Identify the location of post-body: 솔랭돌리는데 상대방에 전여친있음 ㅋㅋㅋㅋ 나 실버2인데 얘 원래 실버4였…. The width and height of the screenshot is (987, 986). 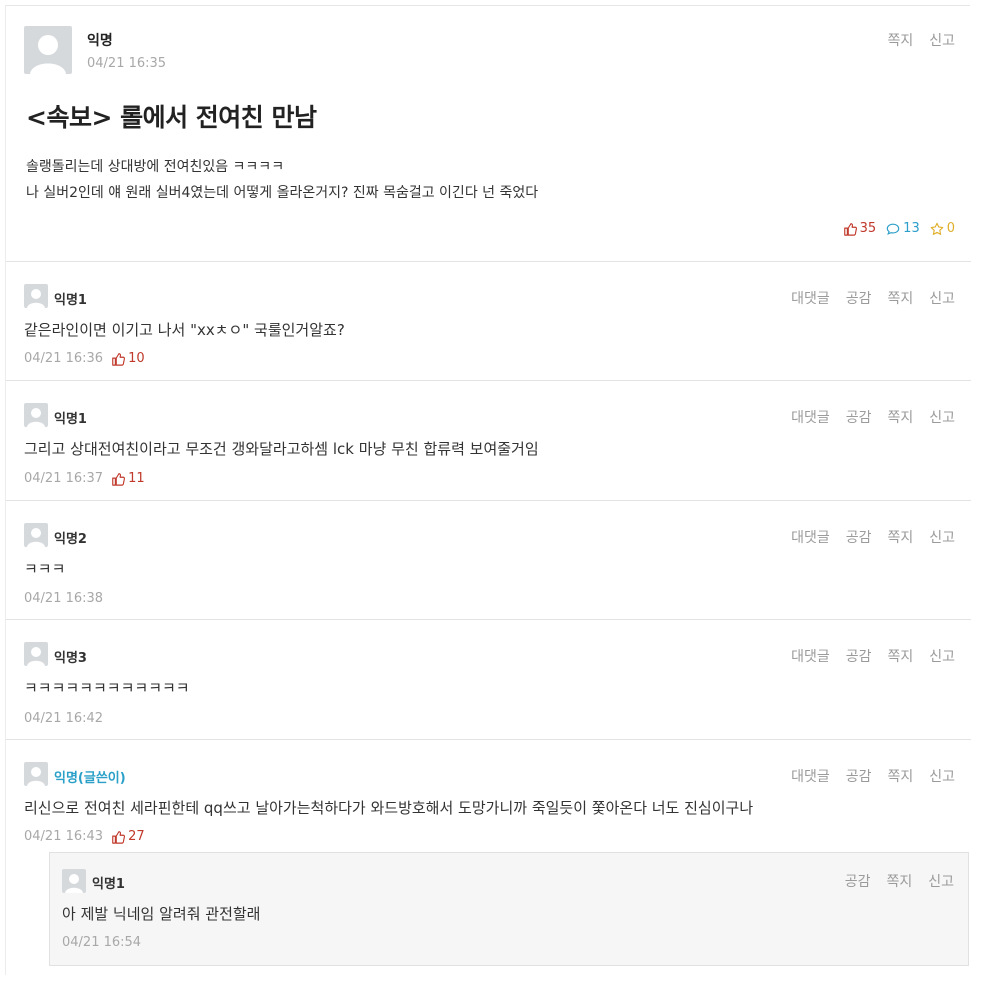
(282, 180).